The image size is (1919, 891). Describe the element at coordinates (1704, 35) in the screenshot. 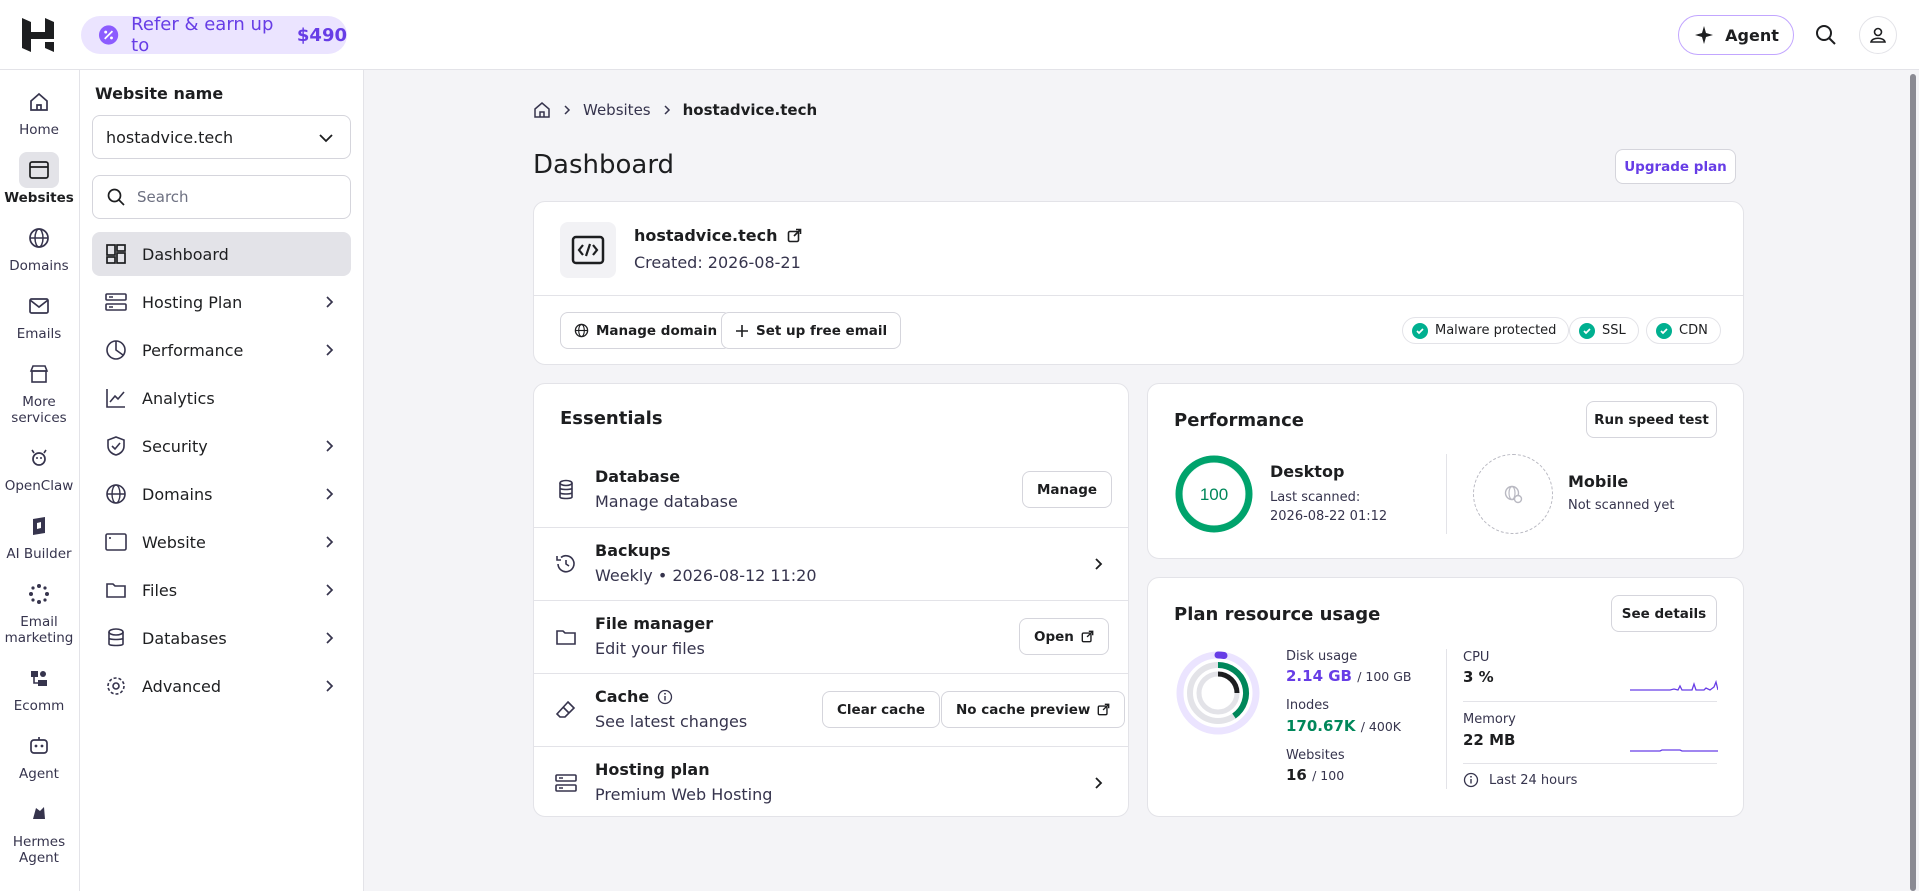

I see `sparkle-agent-icon` at that location.